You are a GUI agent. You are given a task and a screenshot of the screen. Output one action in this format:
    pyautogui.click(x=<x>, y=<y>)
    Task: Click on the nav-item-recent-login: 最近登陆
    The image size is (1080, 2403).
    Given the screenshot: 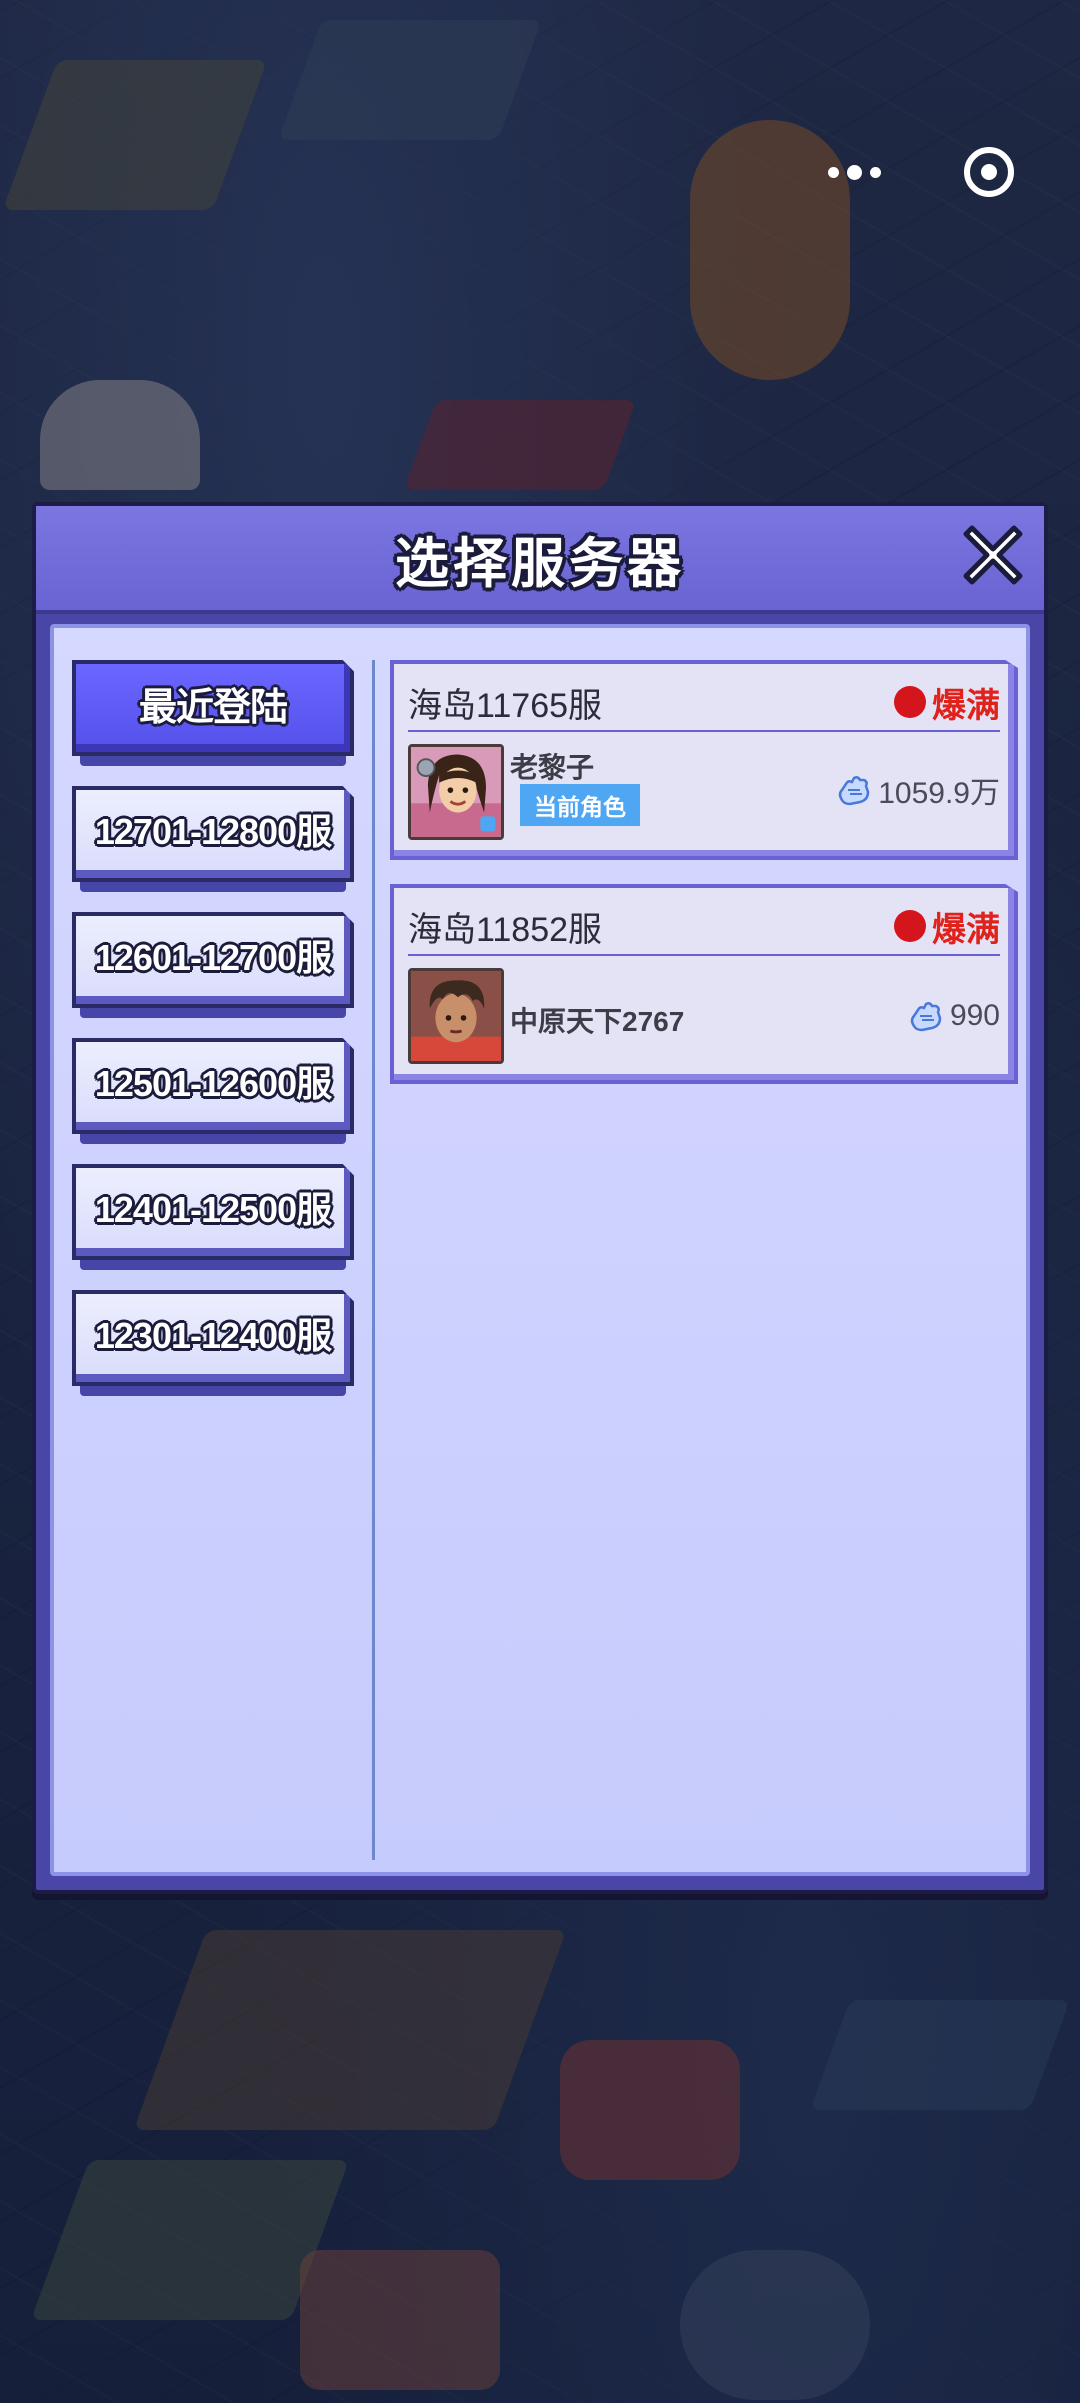 What is the action you would take?
    pyautogui.click(x=213, y=713)
    